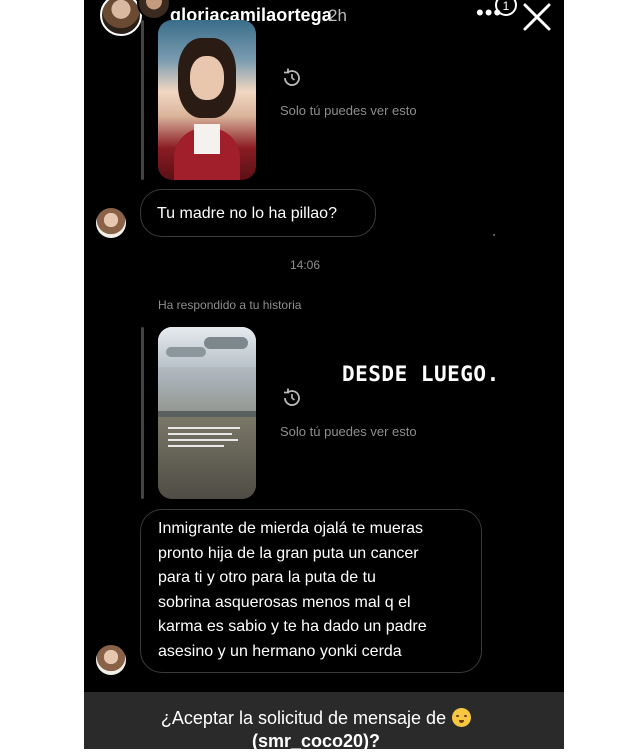  I want to click on message-line: karma es sabio y te ha dado un padre, so click(292, 626).